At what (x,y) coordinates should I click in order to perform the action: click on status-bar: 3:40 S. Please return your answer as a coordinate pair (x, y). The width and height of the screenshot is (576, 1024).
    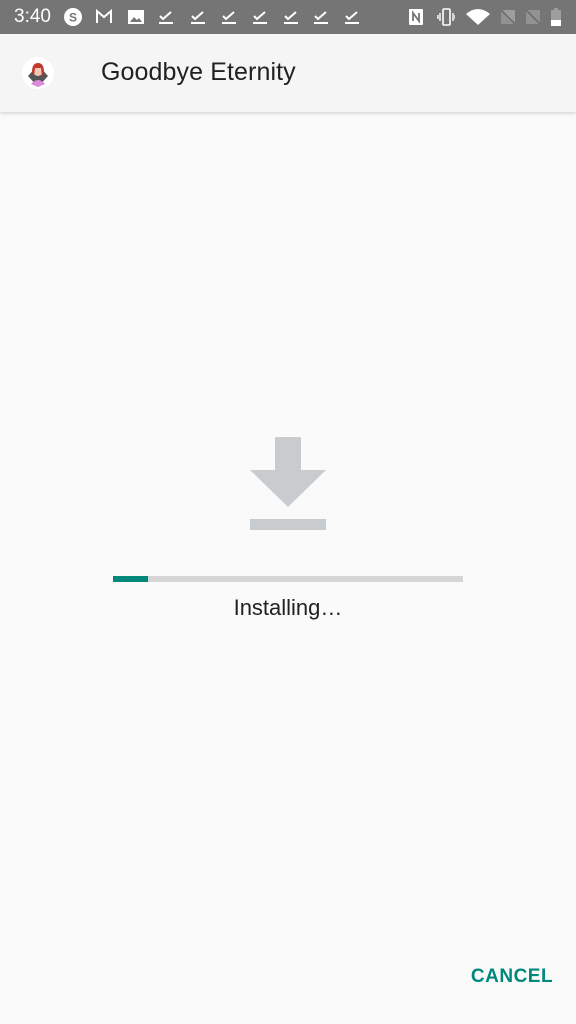
    Looking at the image, I should click on (288, 17).